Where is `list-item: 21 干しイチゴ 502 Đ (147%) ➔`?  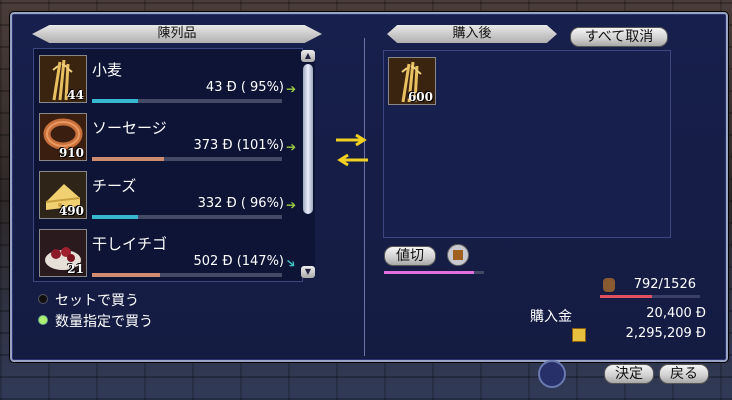
list-item: 21 干しイチゴ 502 Đ (147%) ➔ is located at coordinates (168, 252).